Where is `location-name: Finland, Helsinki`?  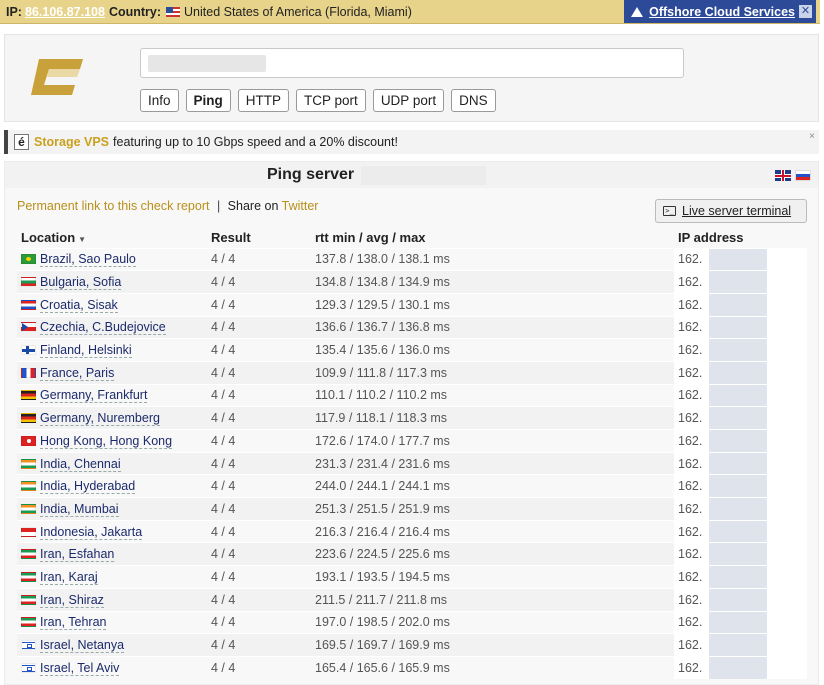
location-name: Finland, Helsinki is located at coordinates (86, 351).